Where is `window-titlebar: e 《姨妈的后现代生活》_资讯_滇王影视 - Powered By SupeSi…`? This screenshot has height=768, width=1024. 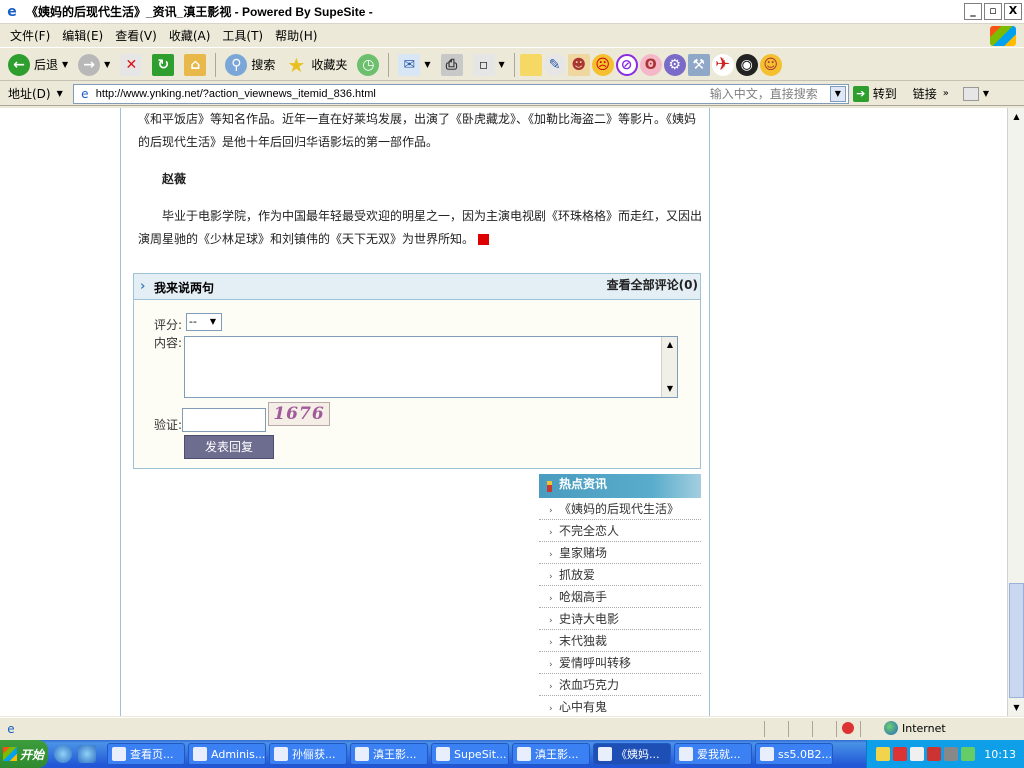
window-titlebar: e 《姨妈的后现代生活》_资讯_滇王影视 - Powered By SupeSi… is located at coordinates (512, 12).